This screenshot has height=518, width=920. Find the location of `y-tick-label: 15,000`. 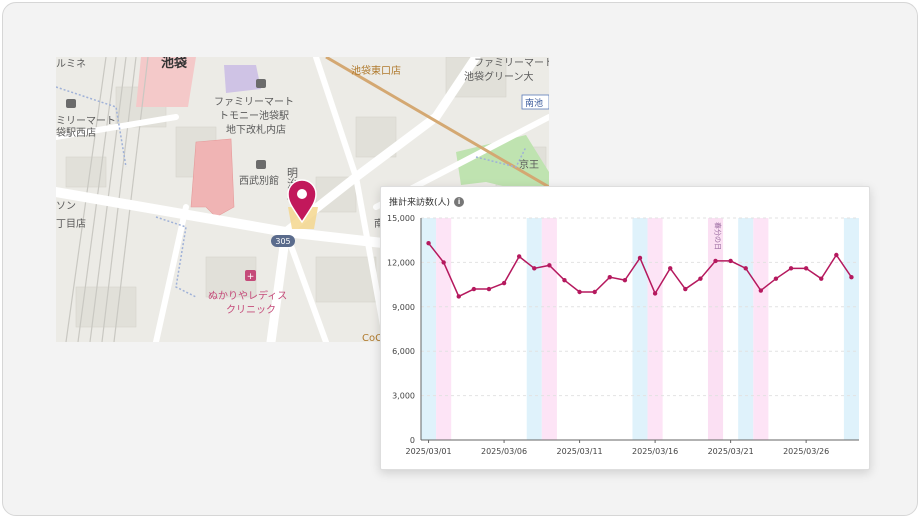

y-tick-label: 15,000 is located at coordinates (401, 218).